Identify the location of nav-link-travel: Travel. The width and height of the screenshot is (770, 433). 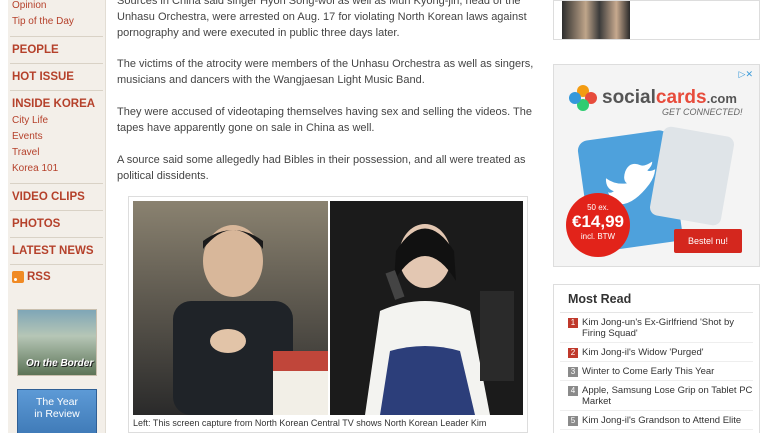
(56, 153).